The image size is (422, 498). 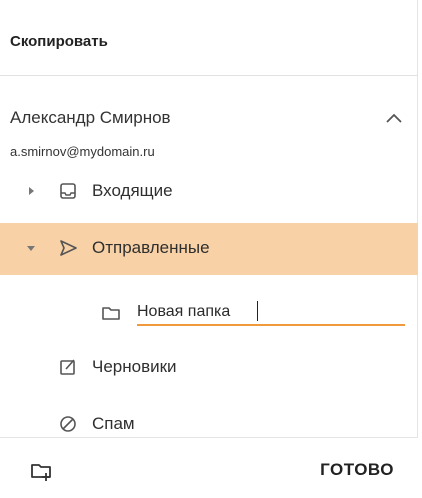 I want to click on chevron-up-icon, so click(x=394, y=118).